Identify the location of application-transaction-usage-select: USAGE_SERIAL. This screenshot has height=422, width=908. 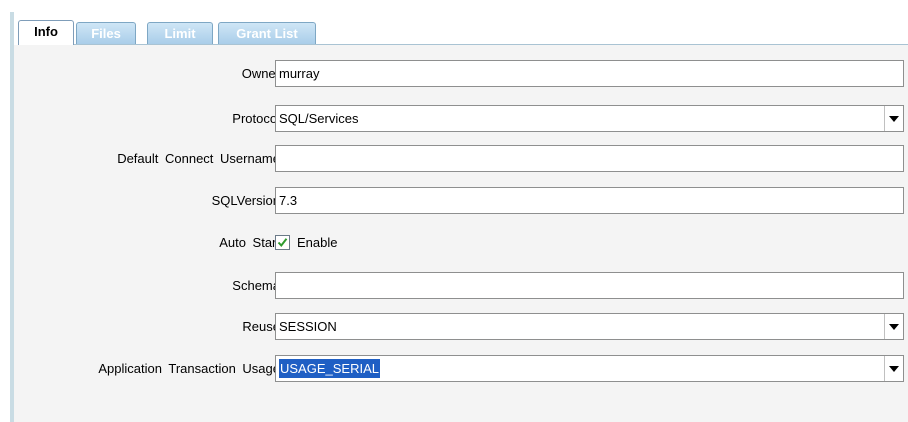
(589, 368).